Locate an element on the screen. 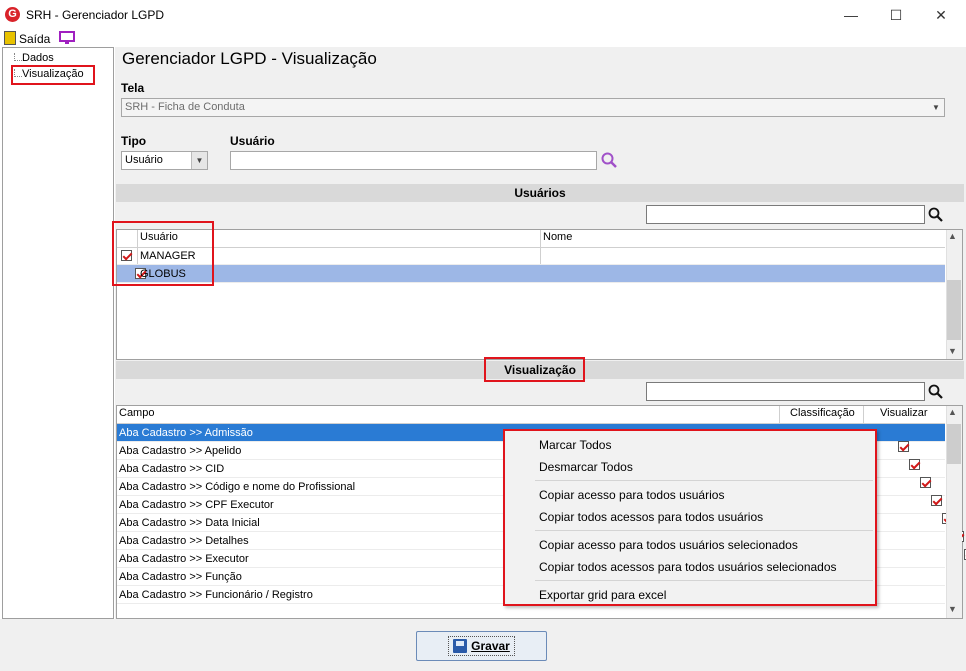 This screenshot has width=966, height=671. menu-item-marcar-todos: Marcar Todos is located at coordinates (575, 445).